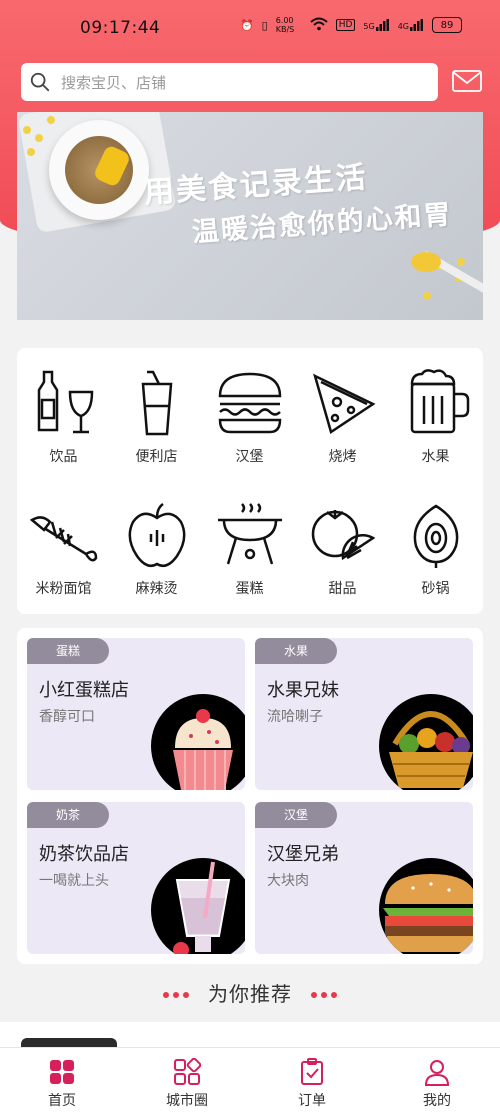  Describe the element at coordinates (62, 1072) in the screenshot. I see `home-icon` at that location.